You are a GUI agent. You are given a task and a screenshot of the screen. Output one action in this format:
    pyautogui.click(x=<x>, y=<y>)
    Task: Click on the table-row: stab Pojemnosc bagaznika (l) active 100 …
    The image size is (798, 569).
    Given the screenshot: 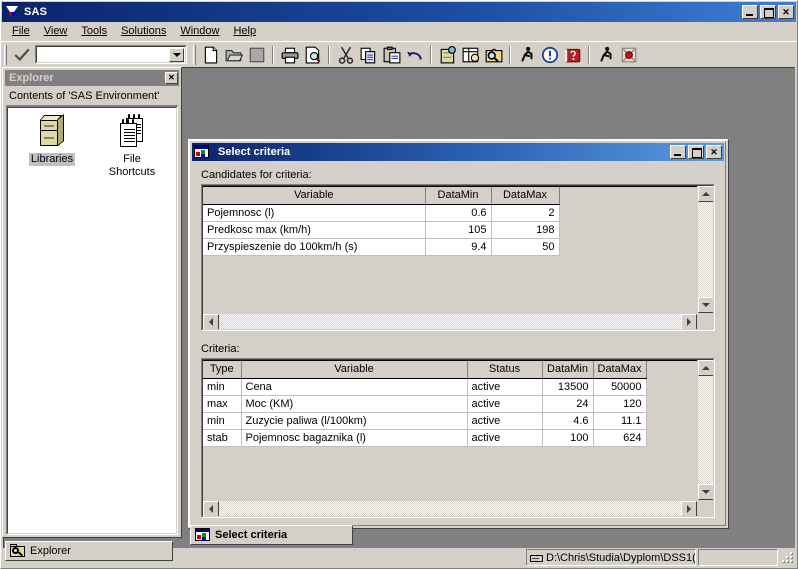 What is the action you would take?
    pyautogui.click(x=425, y=438)
    